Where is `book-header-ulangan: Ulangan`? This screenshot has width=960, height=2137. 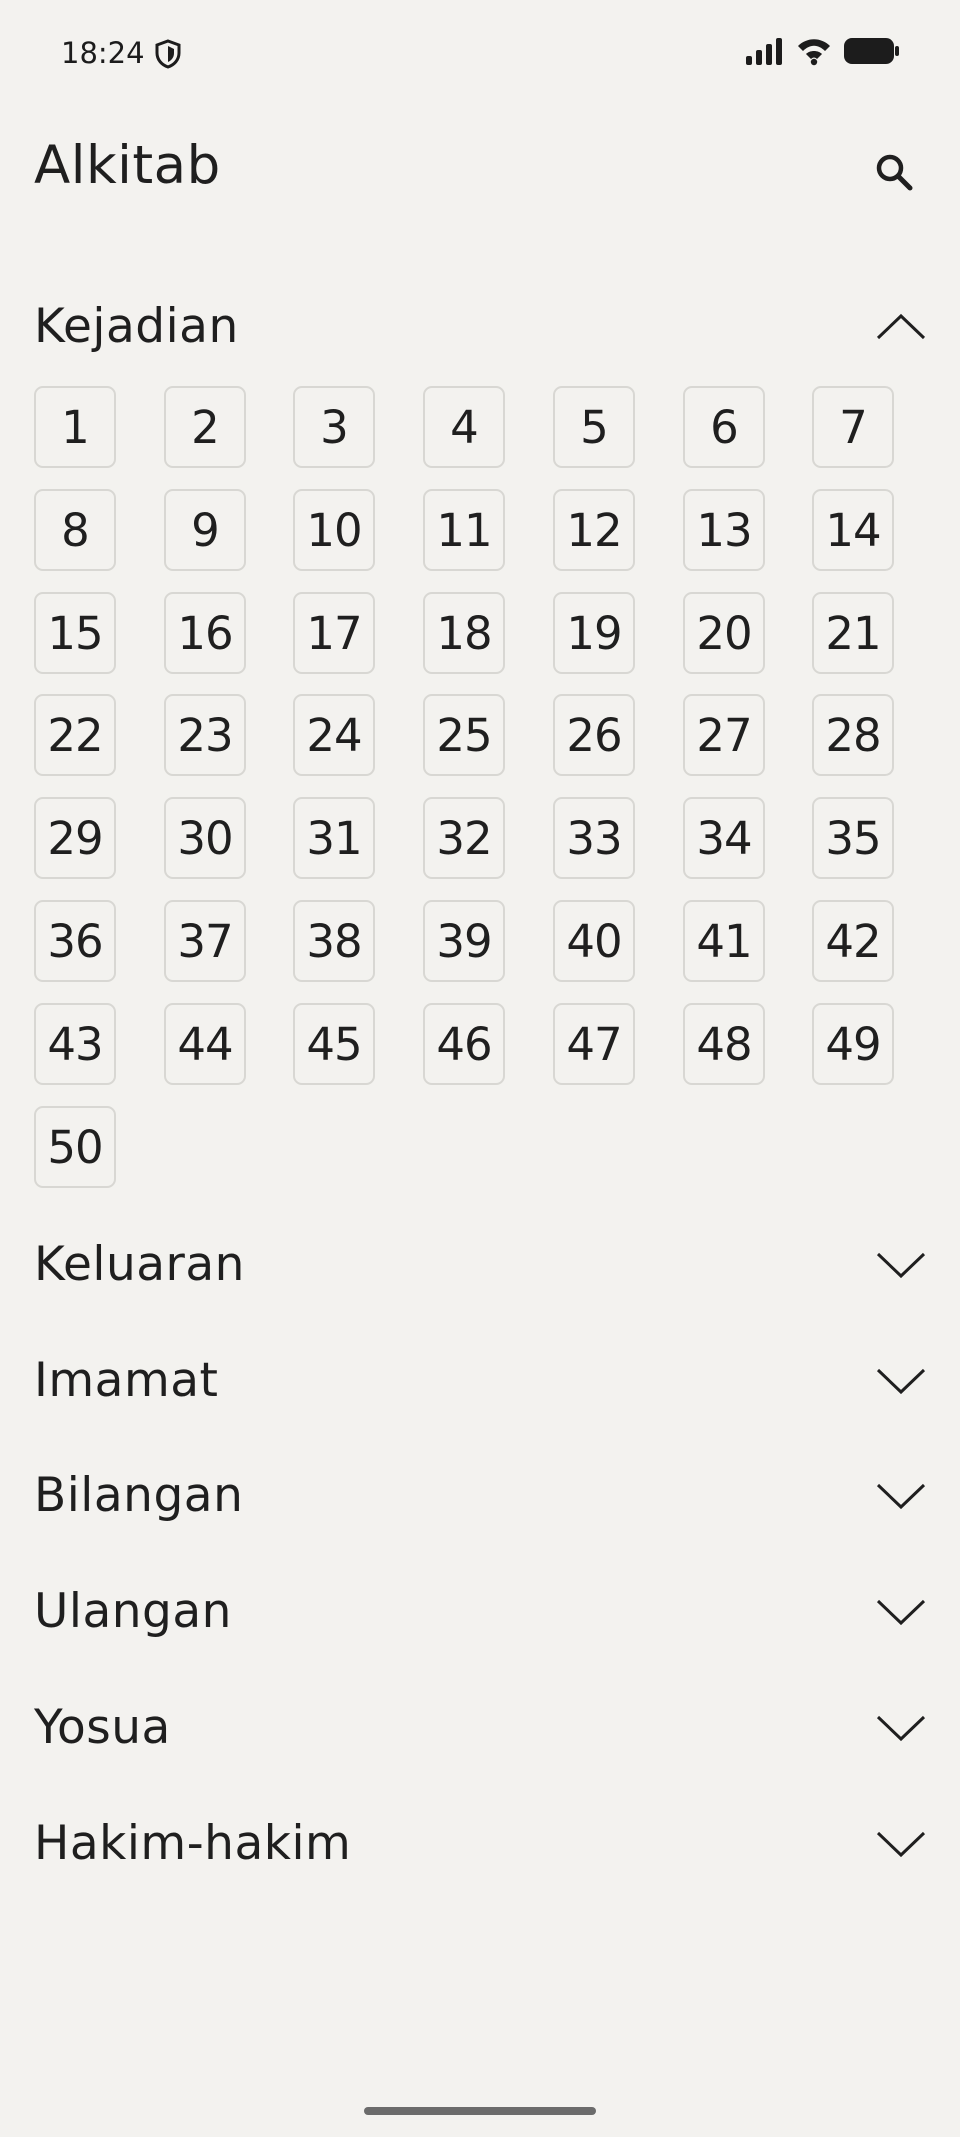 book-header-ulangan: Ulangan is located at coordinates (480, 1612).